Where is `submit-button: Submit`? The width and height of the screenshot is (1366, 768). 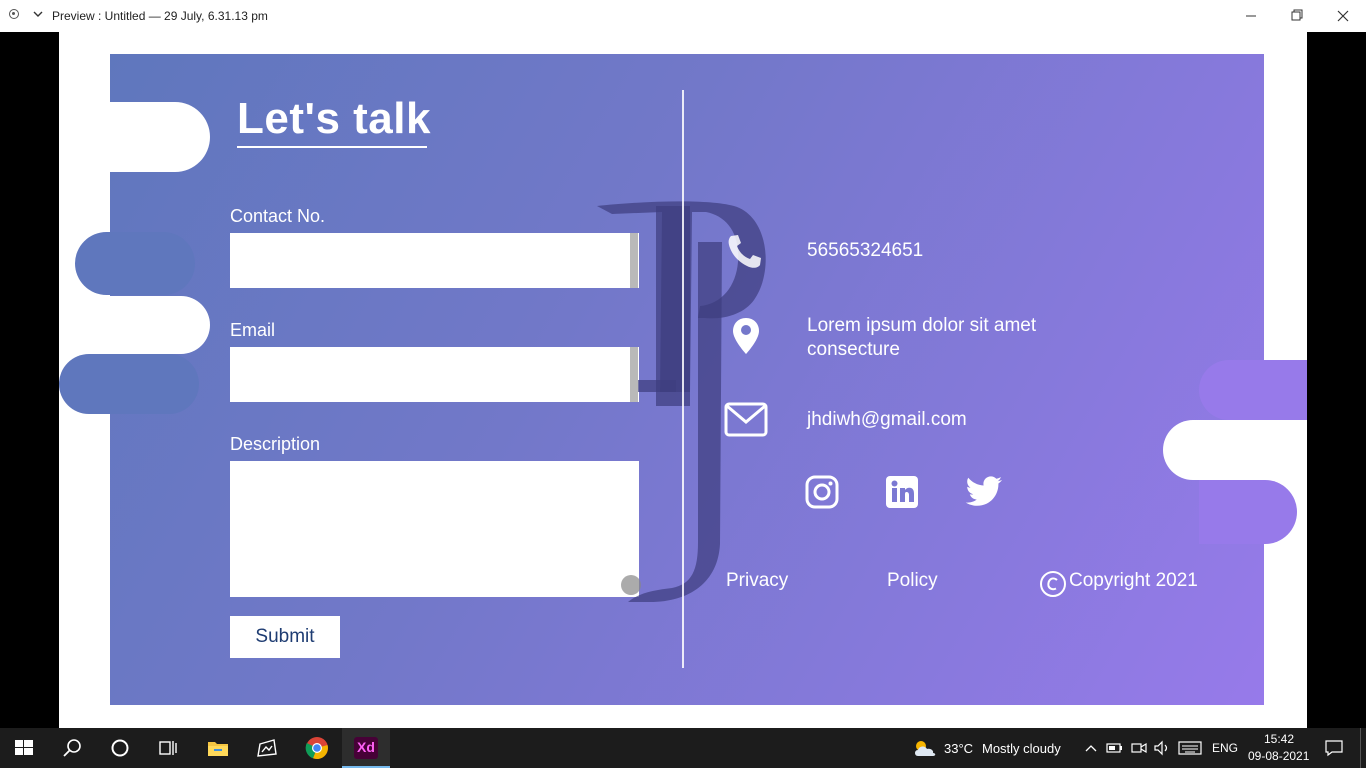 submit-button: Submit is located at coordinates (285, 637).